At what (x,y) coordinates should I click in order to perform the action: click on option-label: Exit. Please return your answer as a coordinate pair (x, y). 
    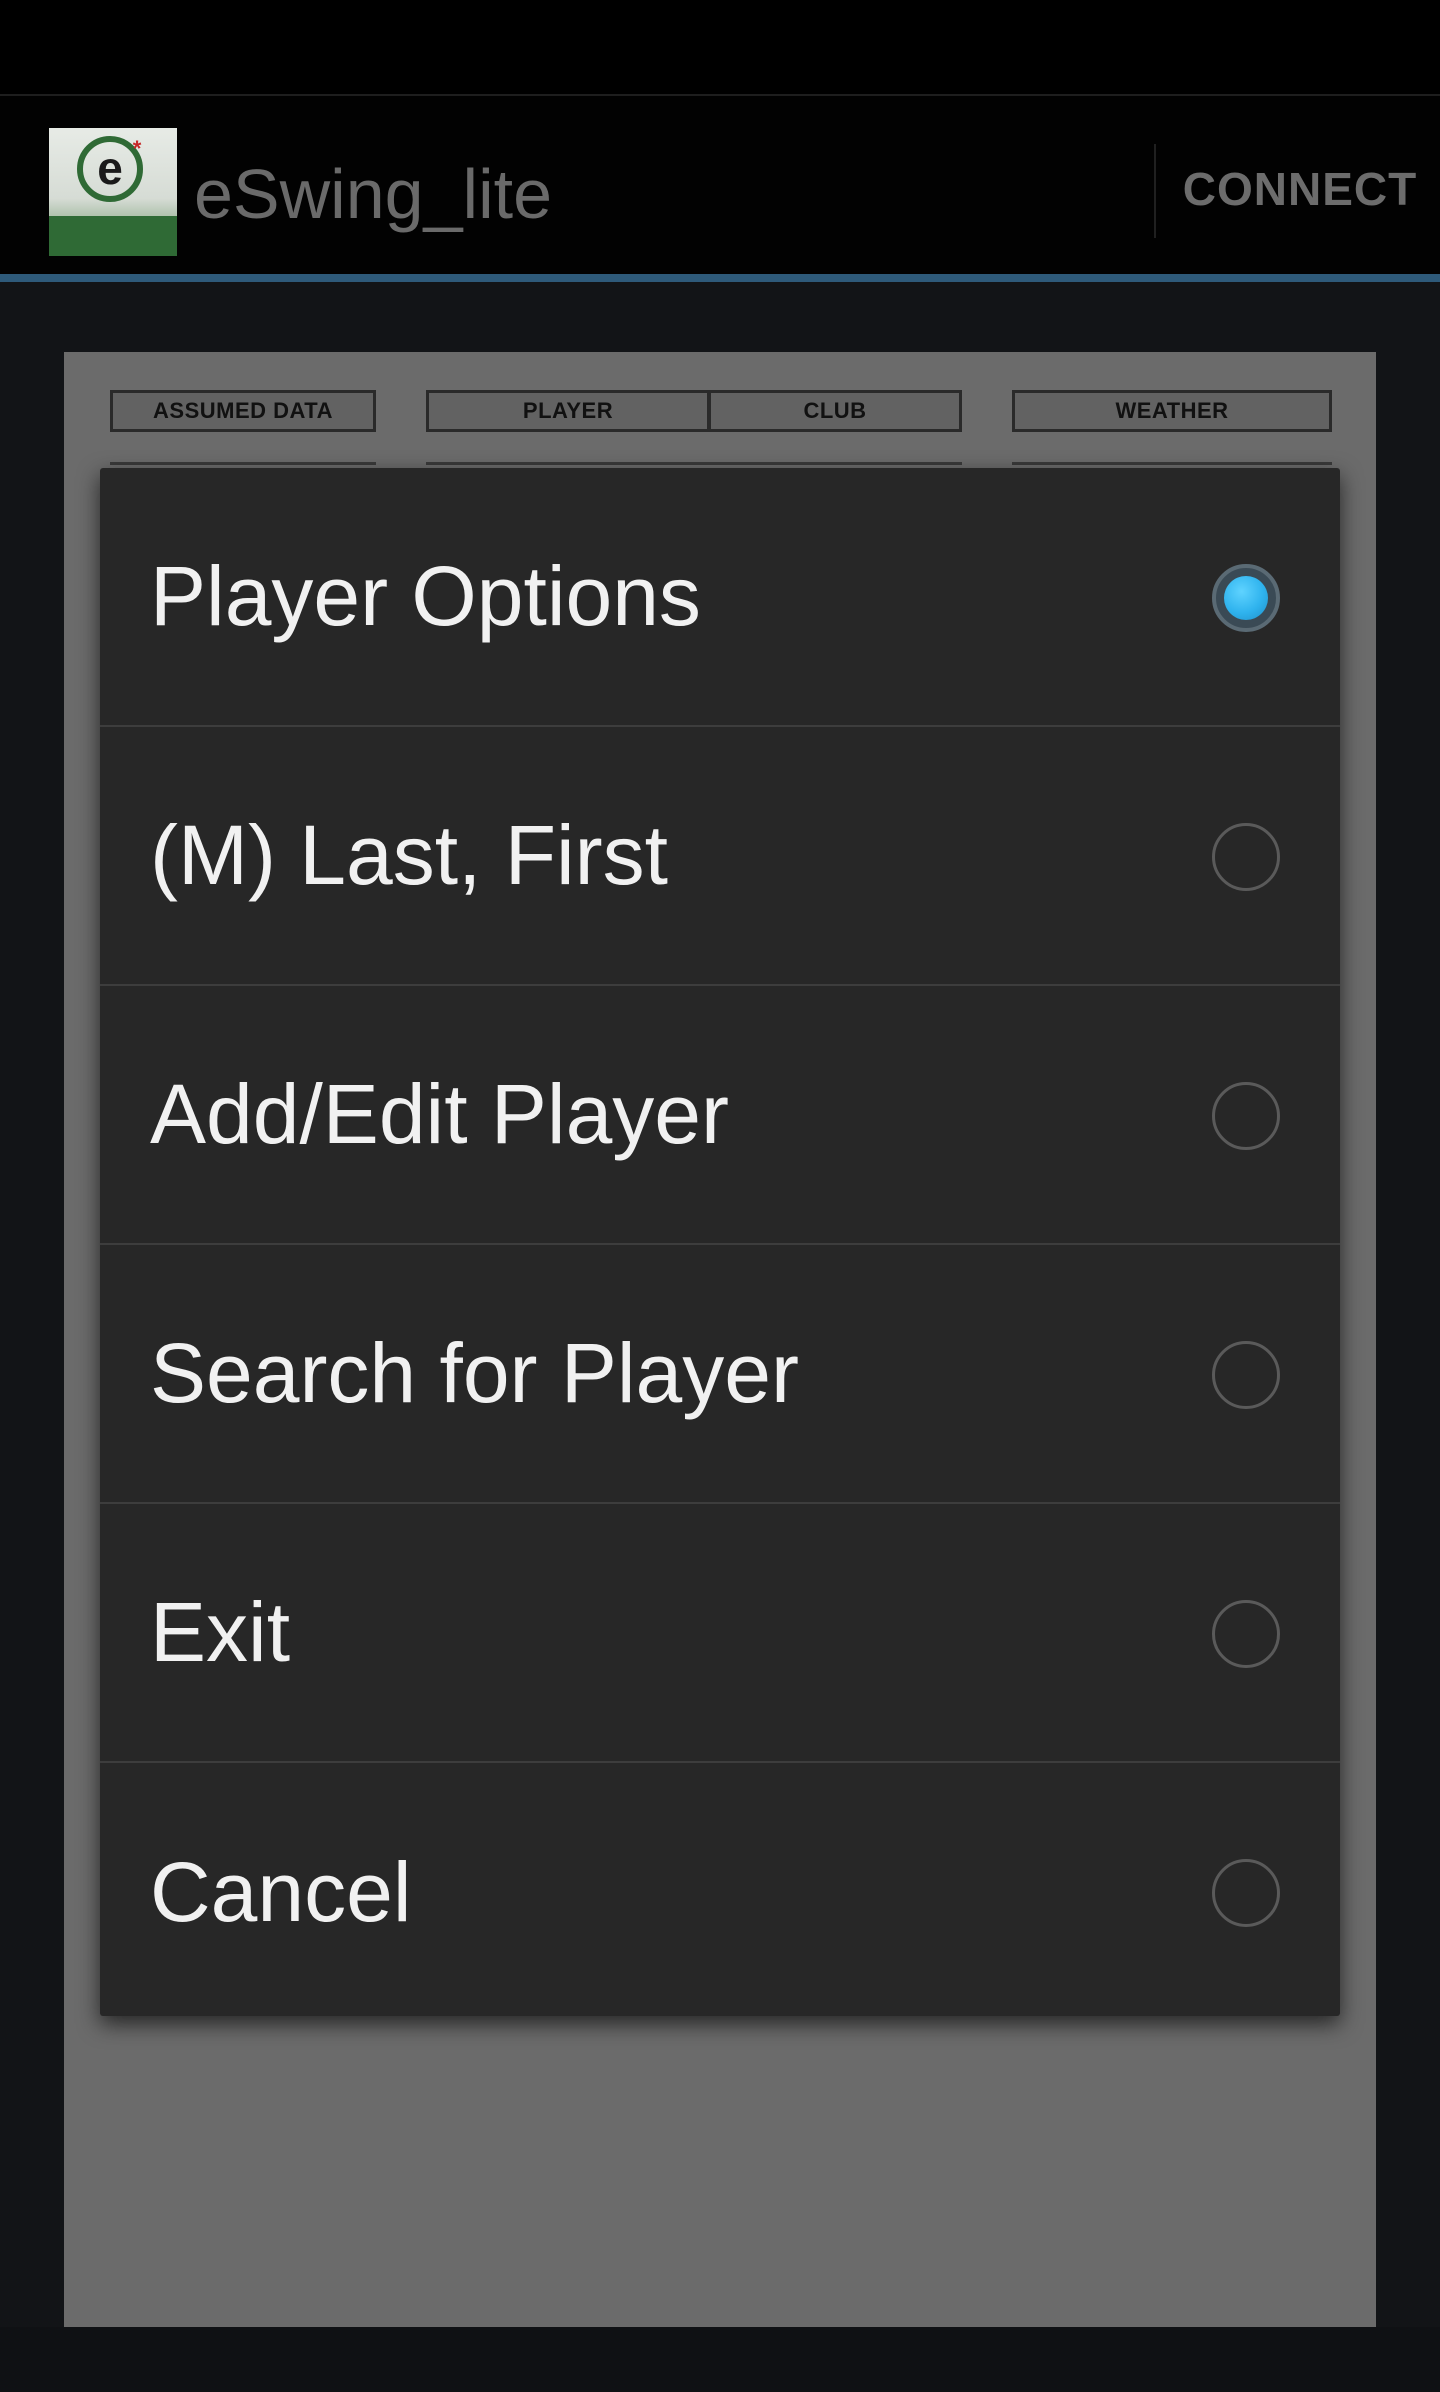
    Looking at the image, I should click on (220, 1632).